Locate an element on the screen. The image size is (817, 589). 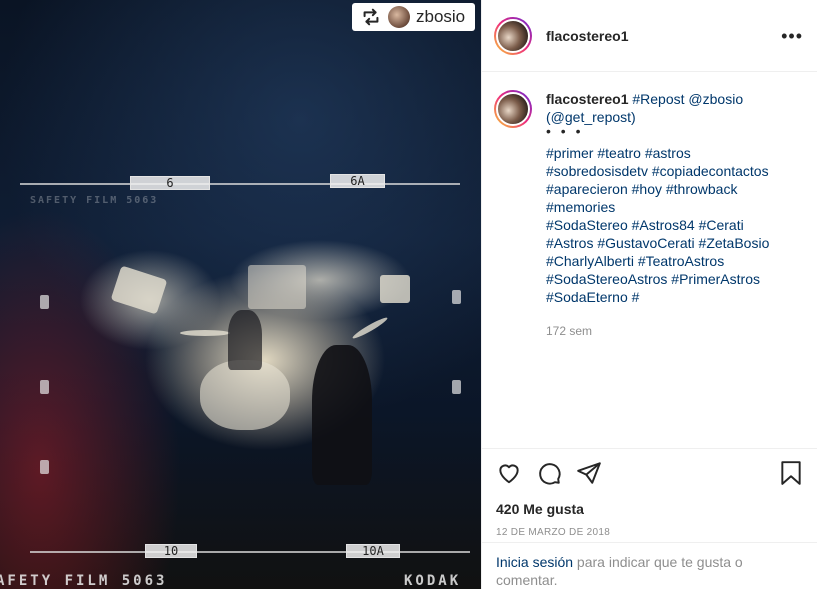
film-frame-label: 6A is located at coordinates (357, 181).